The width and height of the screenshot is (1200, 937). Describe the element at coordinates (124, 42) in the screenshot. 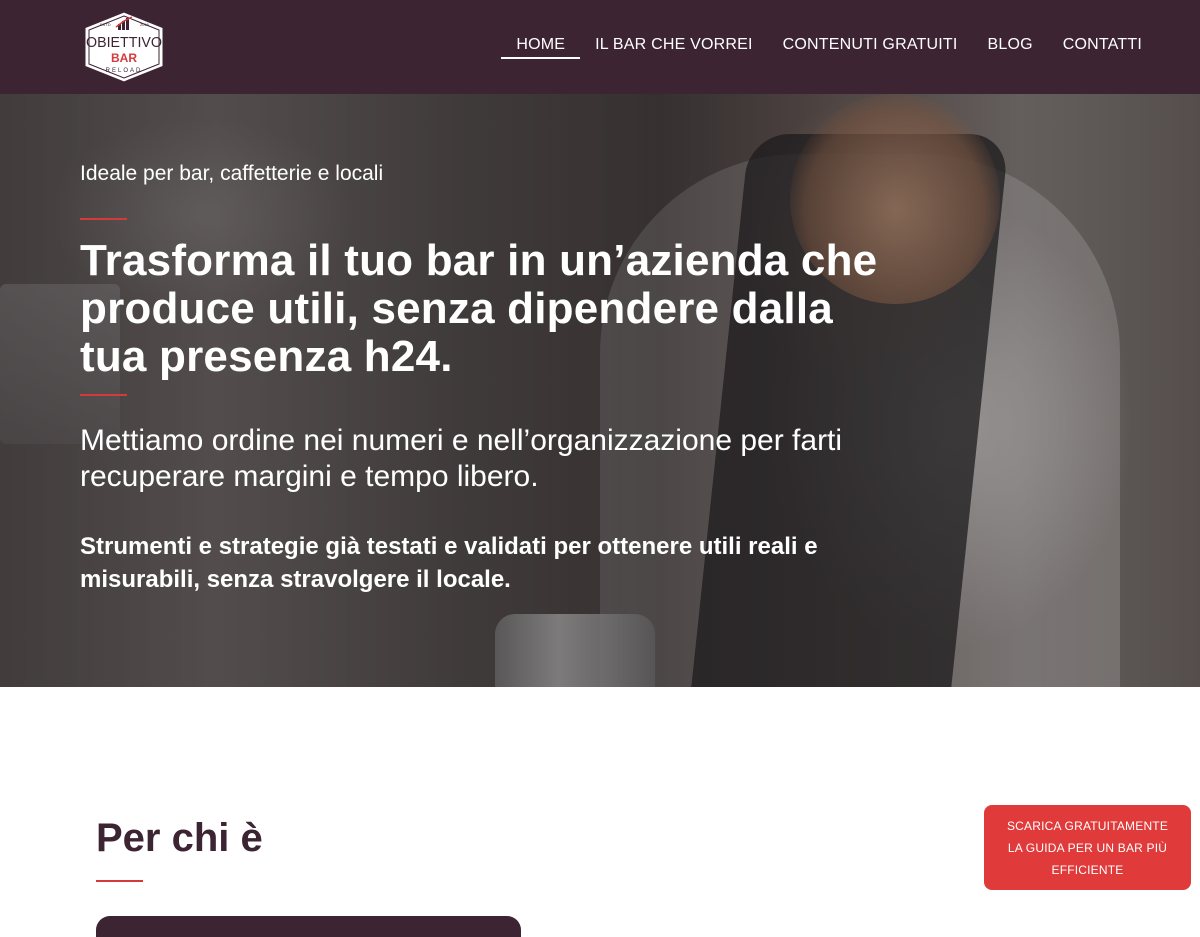

I see `logo-top-text: OBIETTIVO` at that location.